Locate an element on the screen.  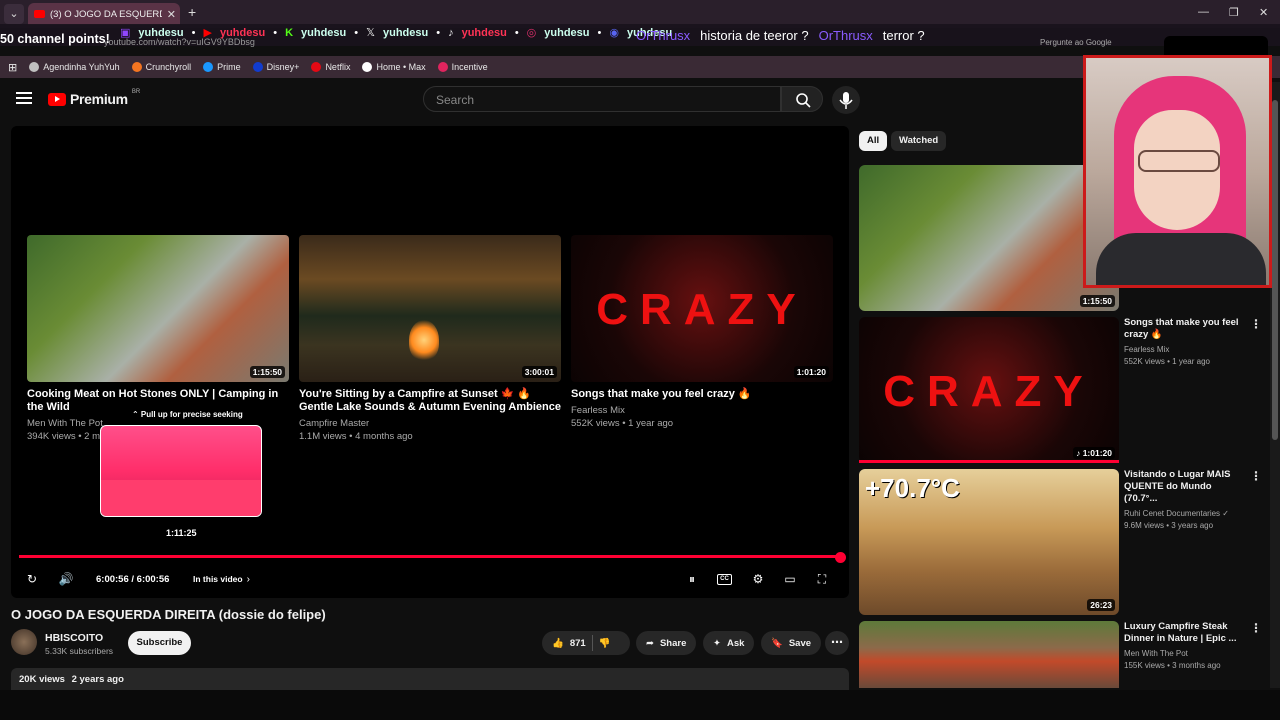
ask-button: ✦ Ask is located at coordinates (729, 643).